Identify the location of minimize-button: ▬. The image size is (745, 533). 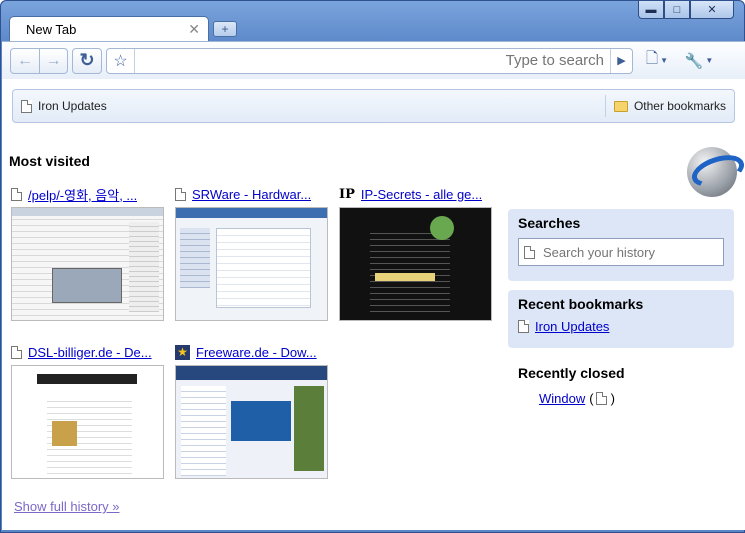
(651, 10).